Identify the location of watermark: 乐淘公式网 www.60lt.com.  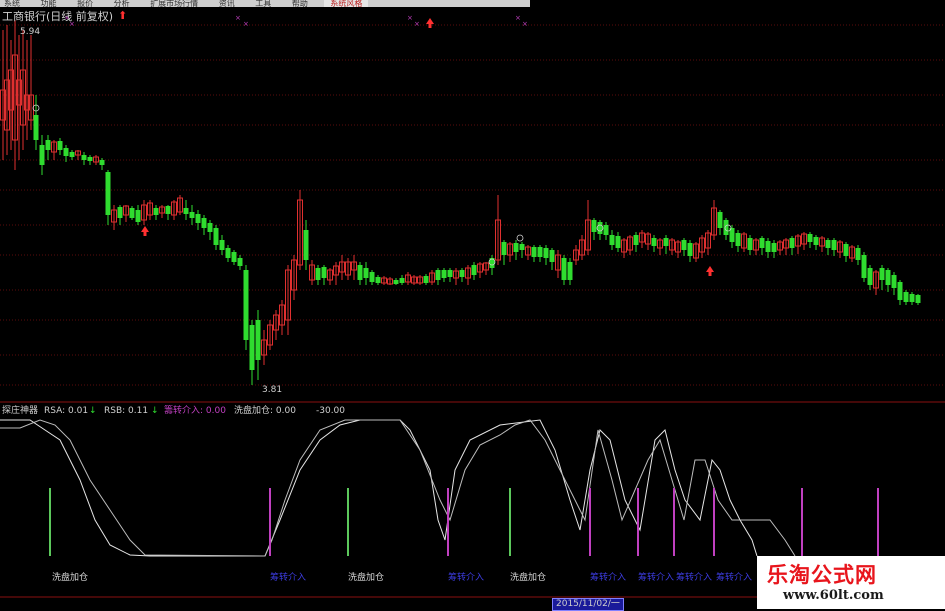
(851, 582).